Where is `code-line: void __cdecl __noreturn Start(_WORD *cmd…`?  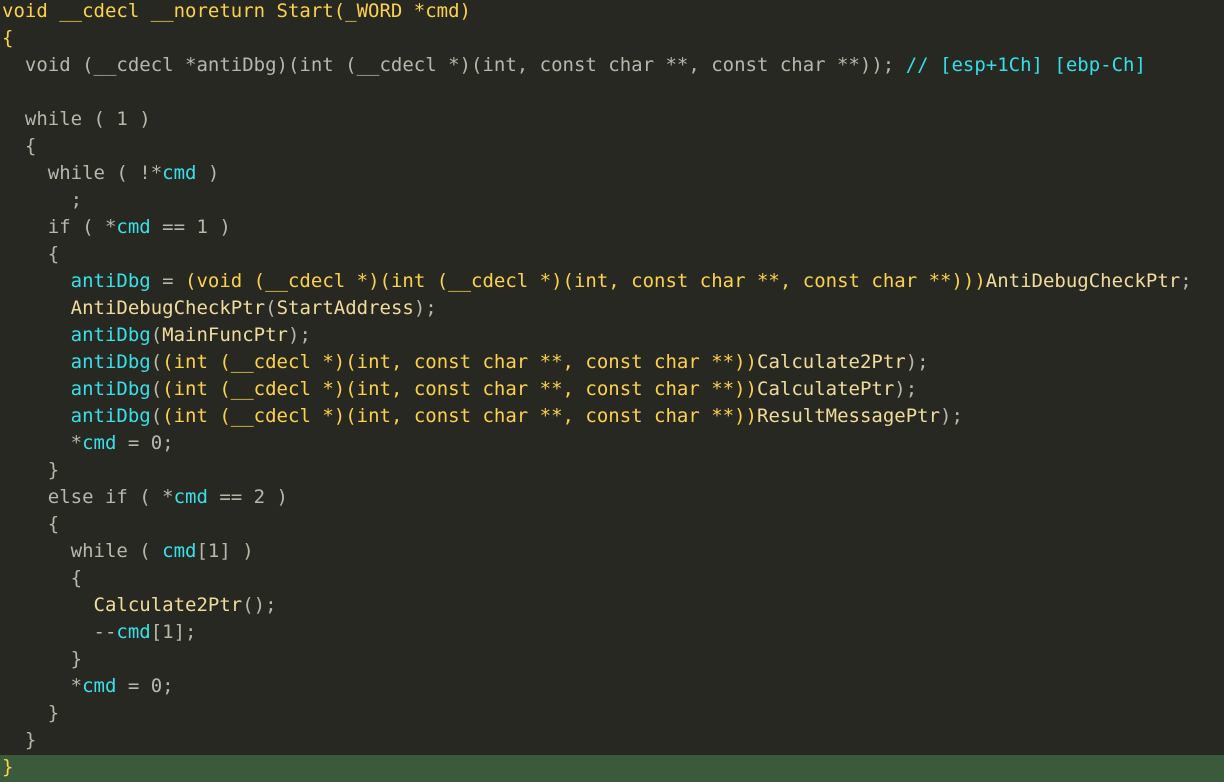 code-line: void __cdecl __noreturn Start(_WORD *cmd… is located at coordinates (612, 13).